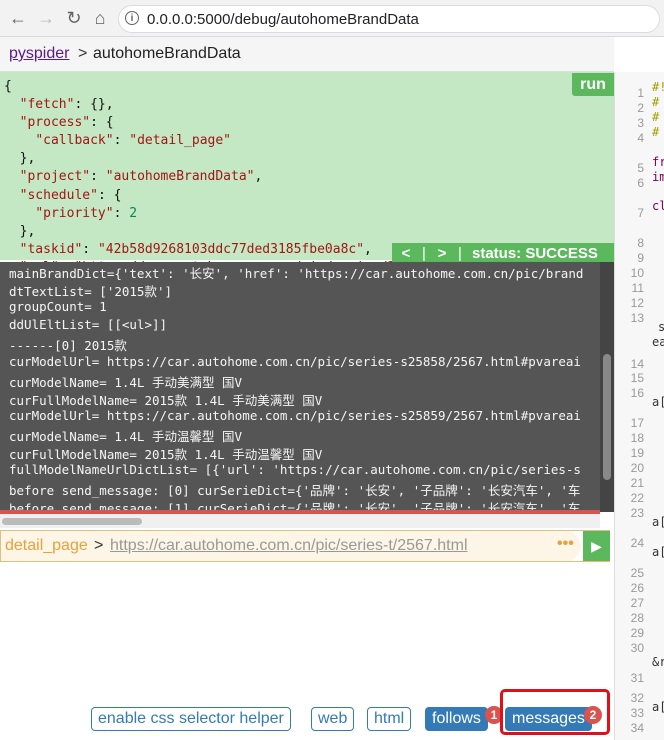 The image size is (664, 740). Describe the element at coordinates (640, 213) in the screenshot. I see `code-line-number: 7` at that location.